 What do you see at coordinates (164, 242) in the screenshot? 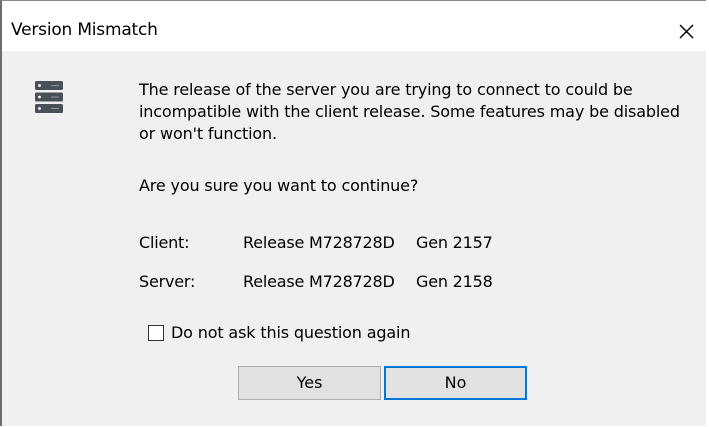
I see `client-label: Client:` at bounding box center [164, 242].